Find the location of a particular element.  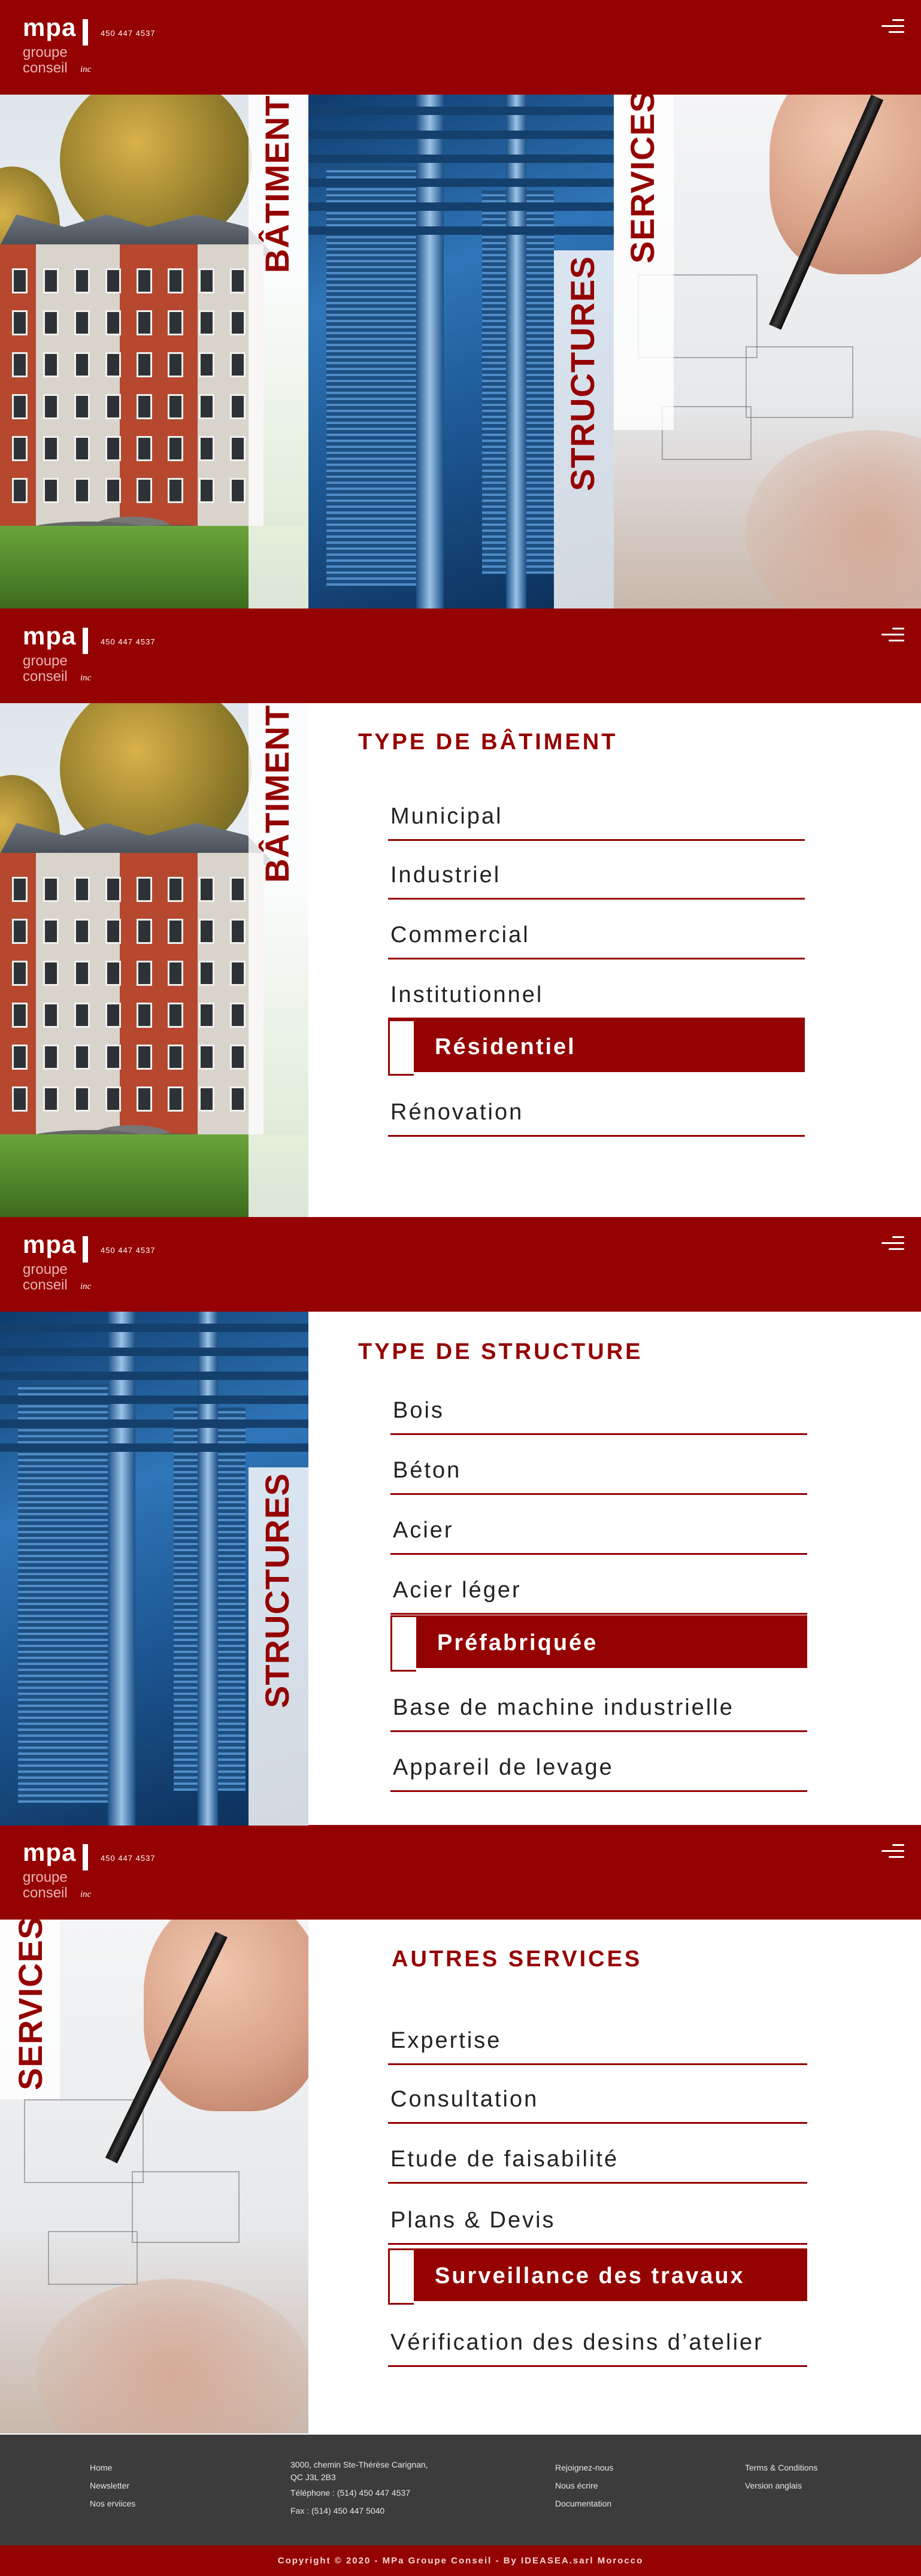

building-type-item-label: Résidentiel is located at coordinates (505, 1047).